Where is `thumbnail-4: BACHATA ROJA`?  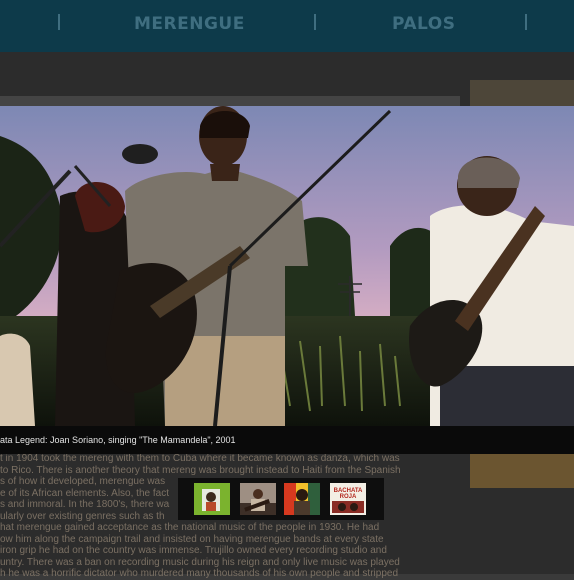
thumbnail-4: BACHATA ROJA is located at coordinates (348, 499).